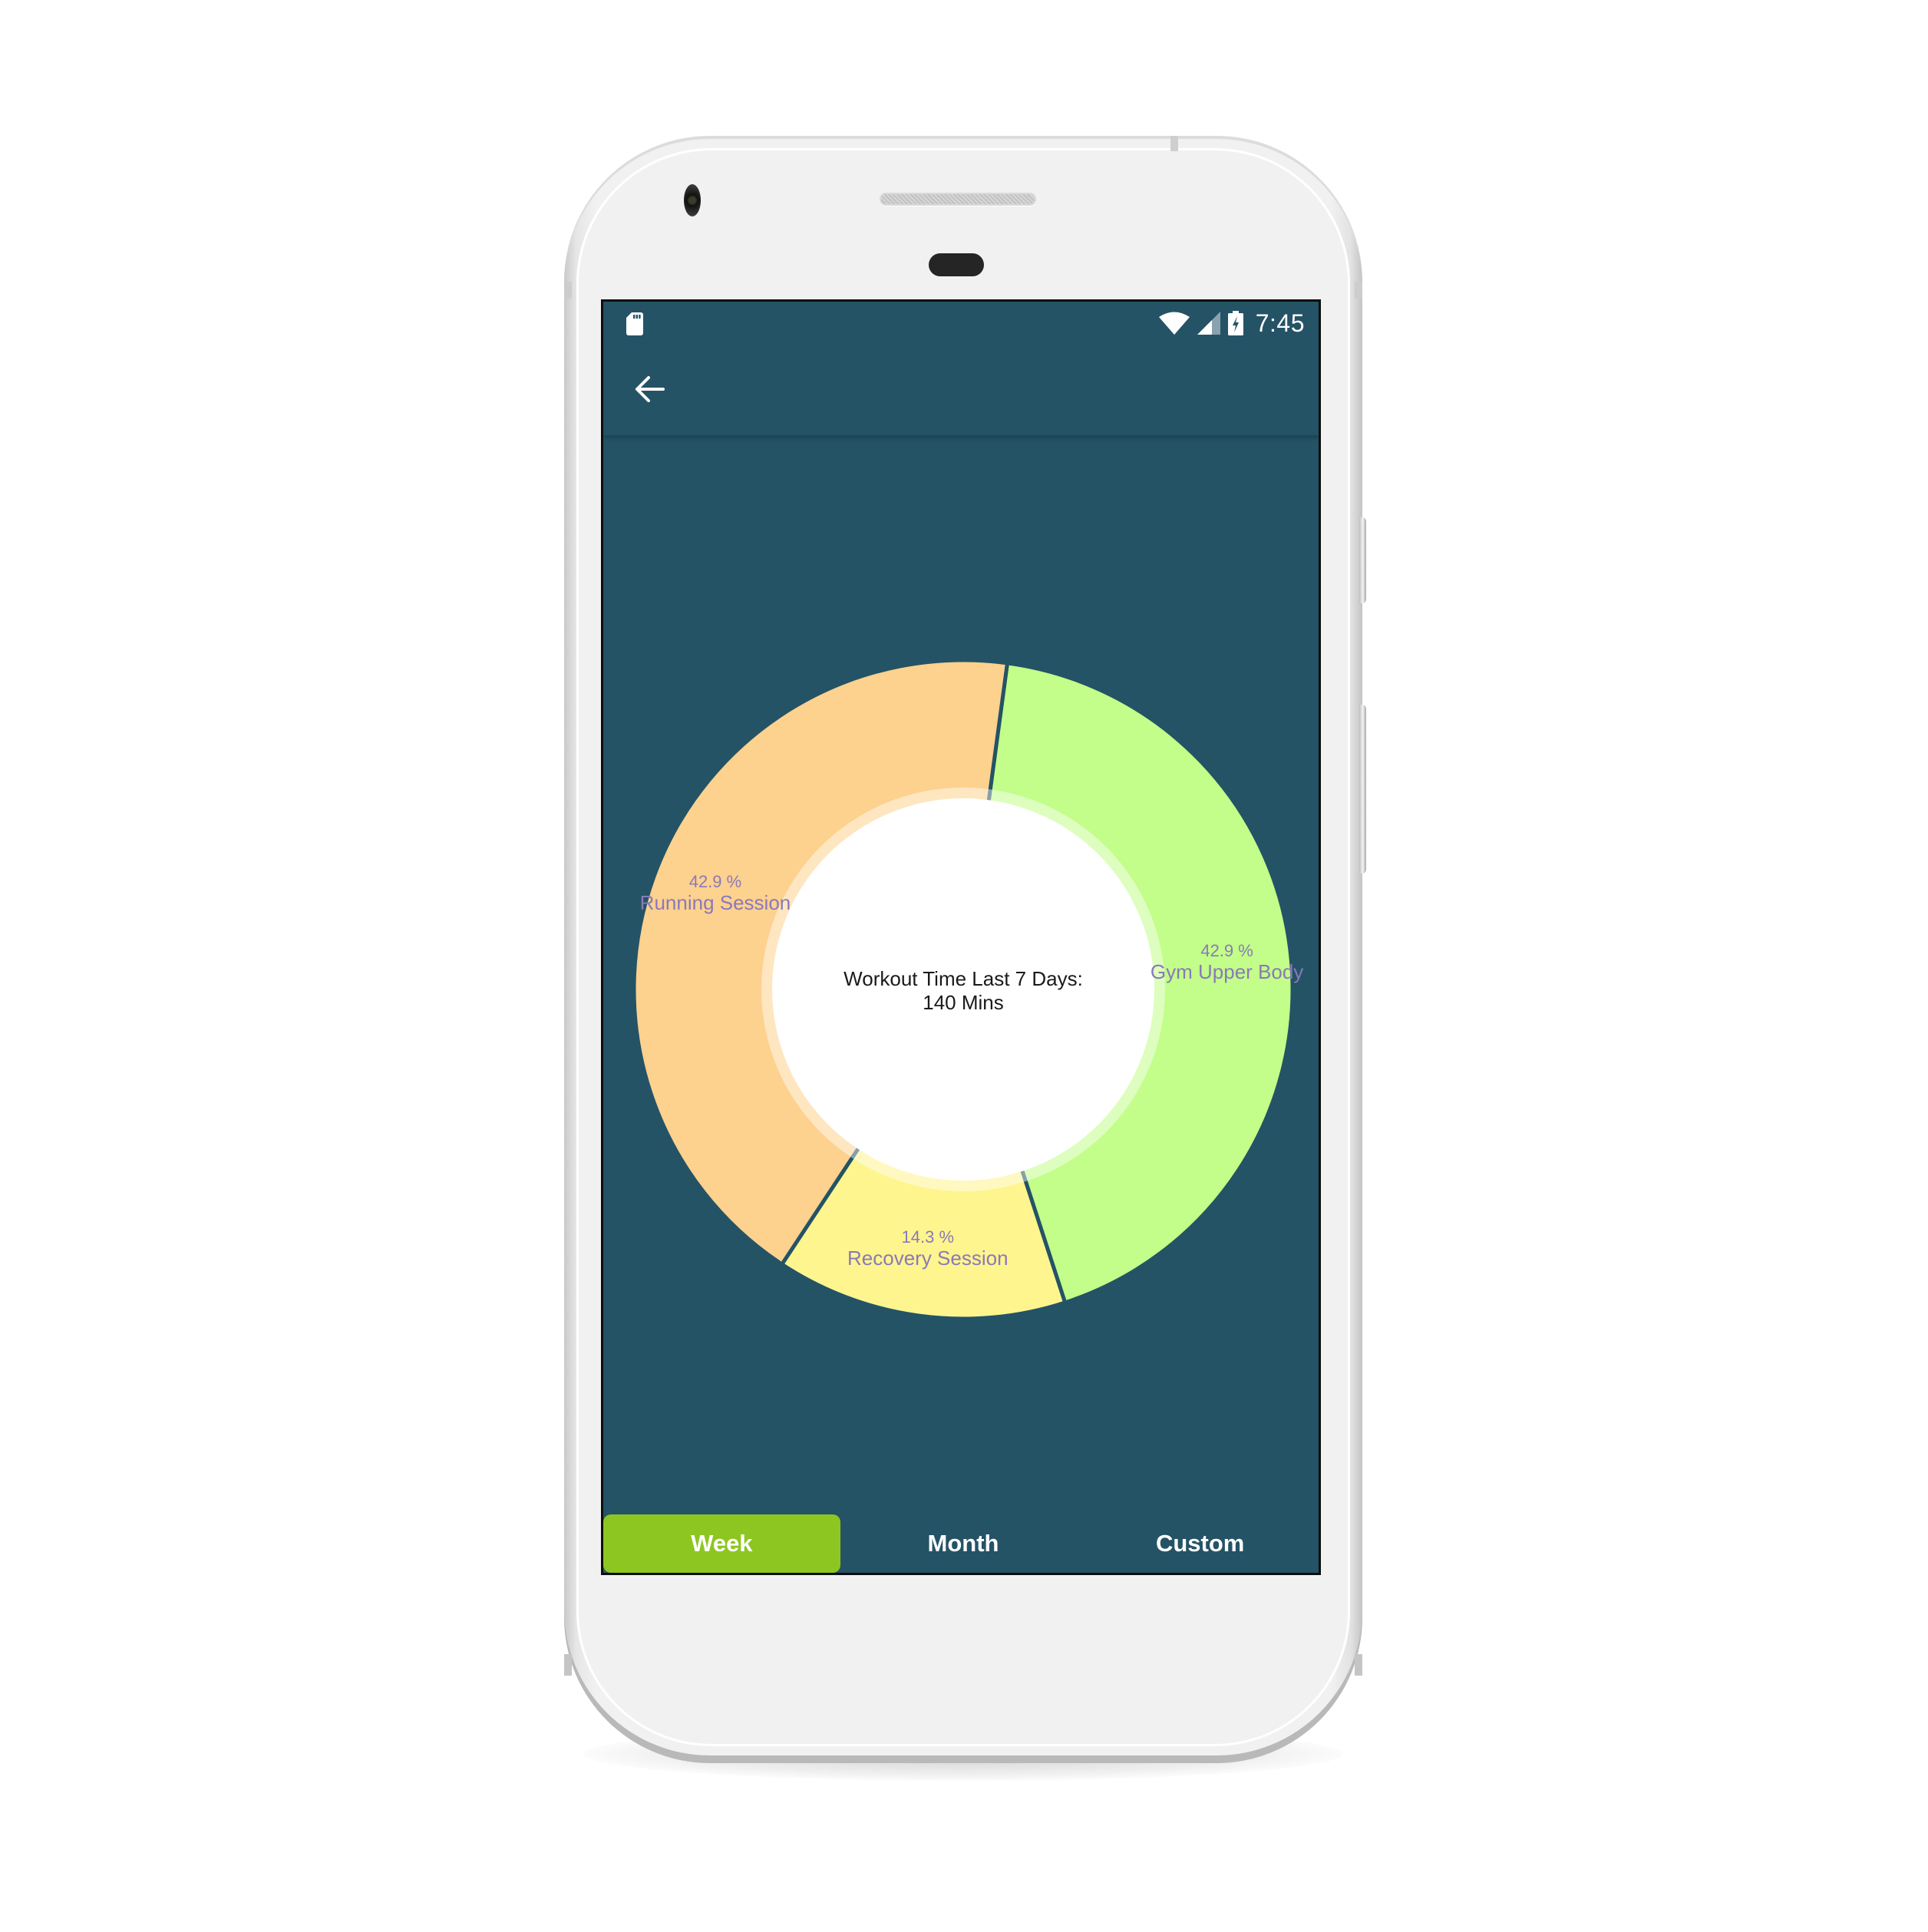 This screenshot has width=1928, height=1932. Describe the element at coordinates (964, 1002) in the screenshot. I see `center-total: 140 Mins` at that location.